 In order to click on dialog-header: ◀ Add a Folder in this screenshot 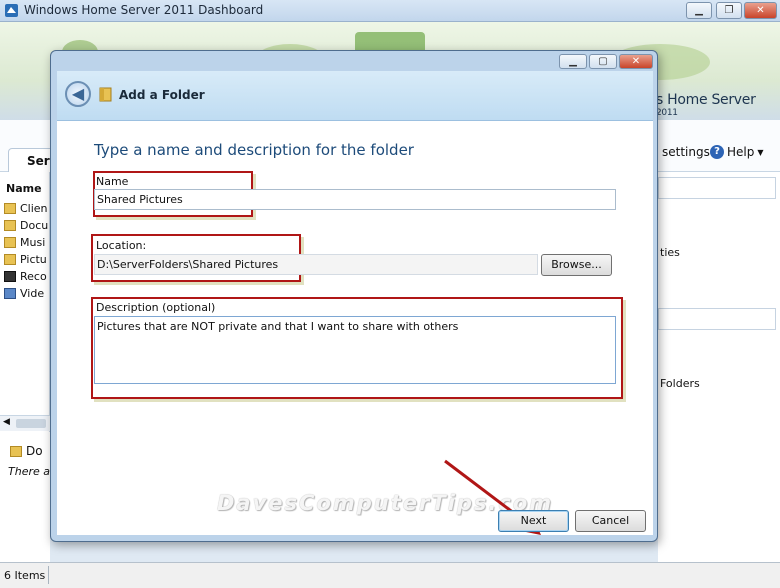, I will do `click(355, 96)`.